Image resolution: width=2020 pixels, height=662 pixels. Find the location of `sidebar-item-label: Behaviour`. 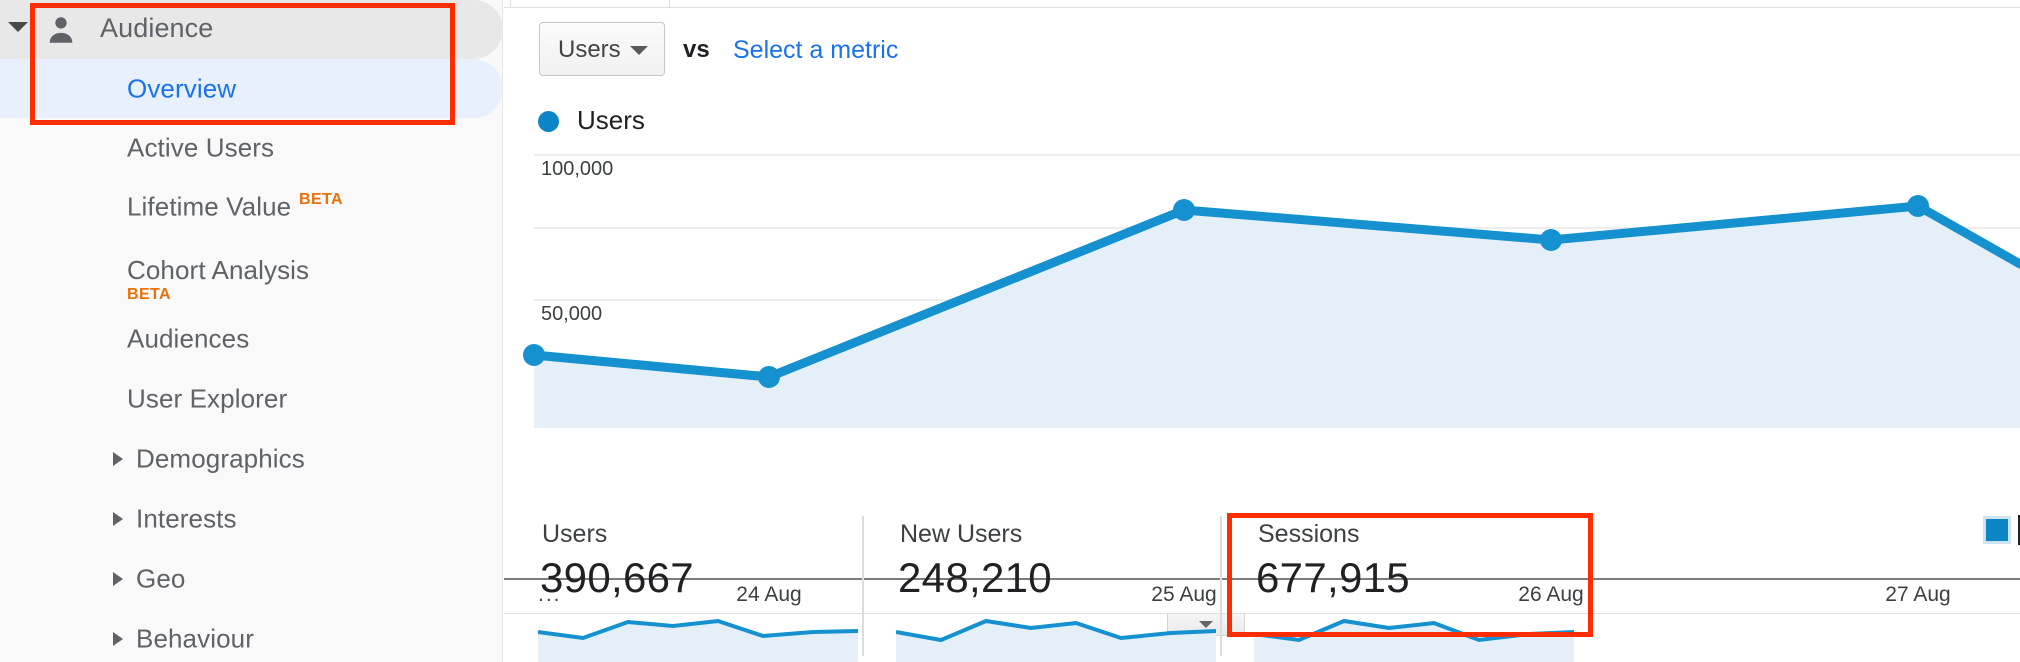

sidebar-item-label: Behaviour is located at coordinates (195, 638).